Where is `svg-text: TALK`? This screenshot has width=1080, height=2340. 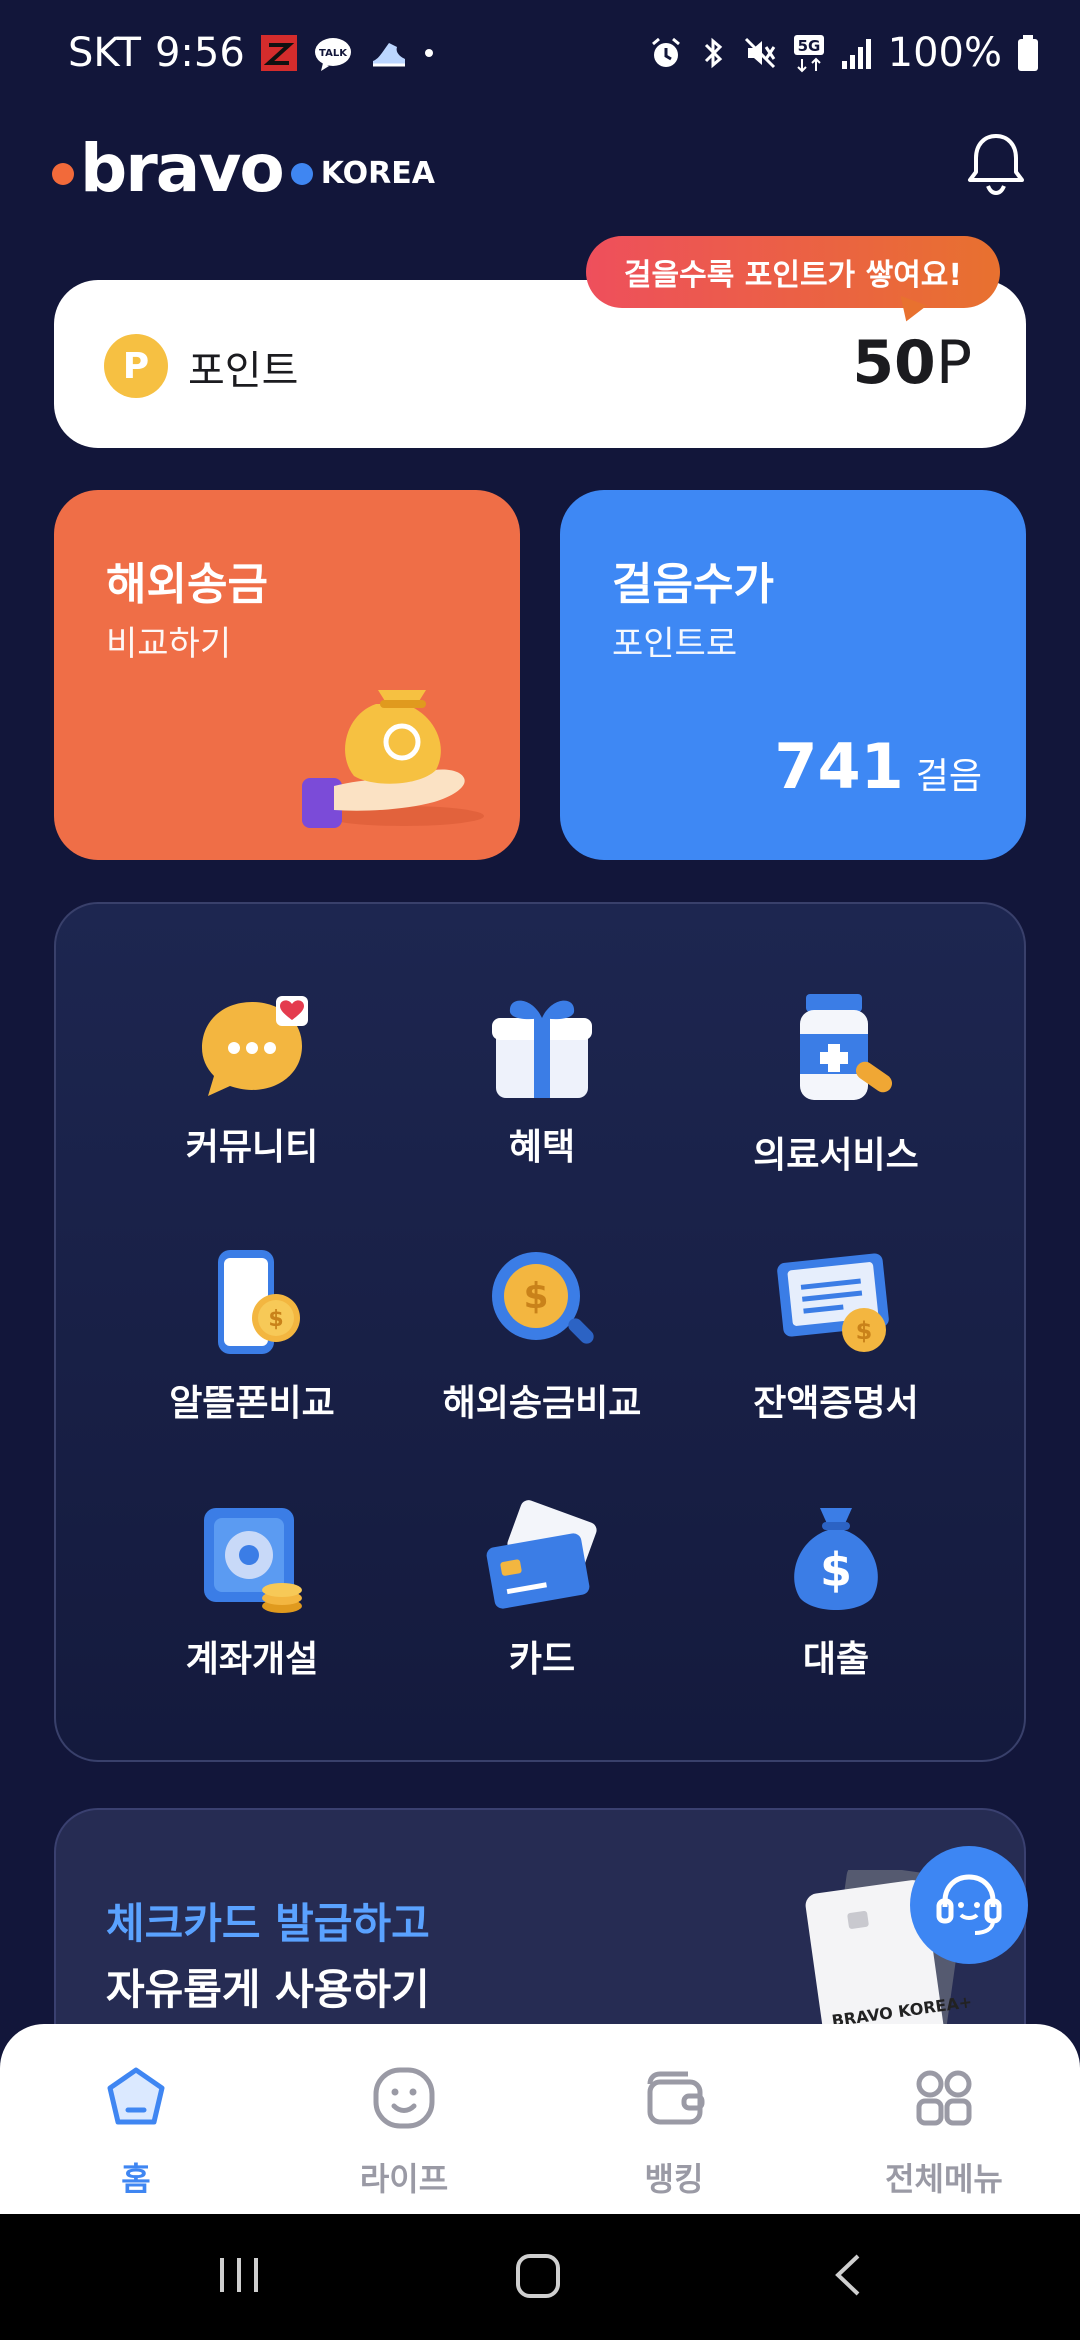 svg-text: TALK is located at coordinates (333, 53).